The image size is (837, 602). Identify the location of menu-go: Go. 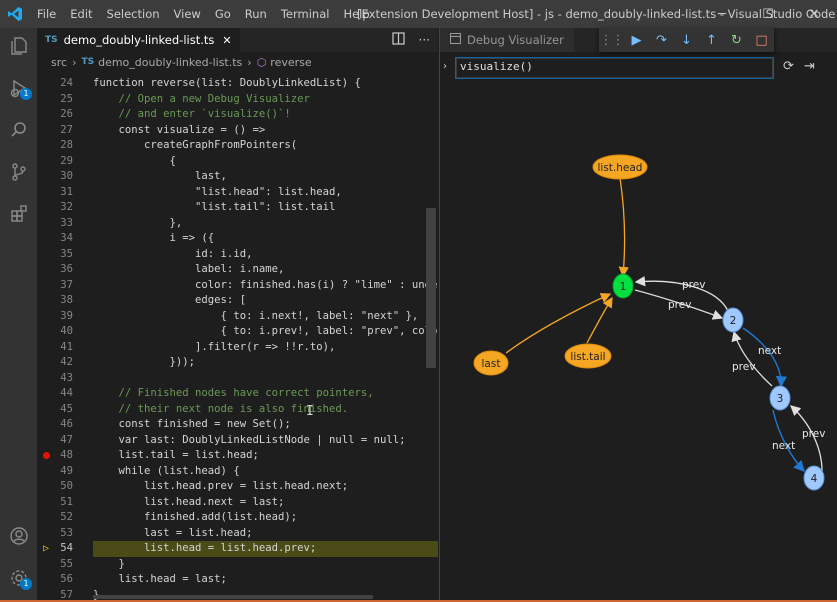
(223, 14).